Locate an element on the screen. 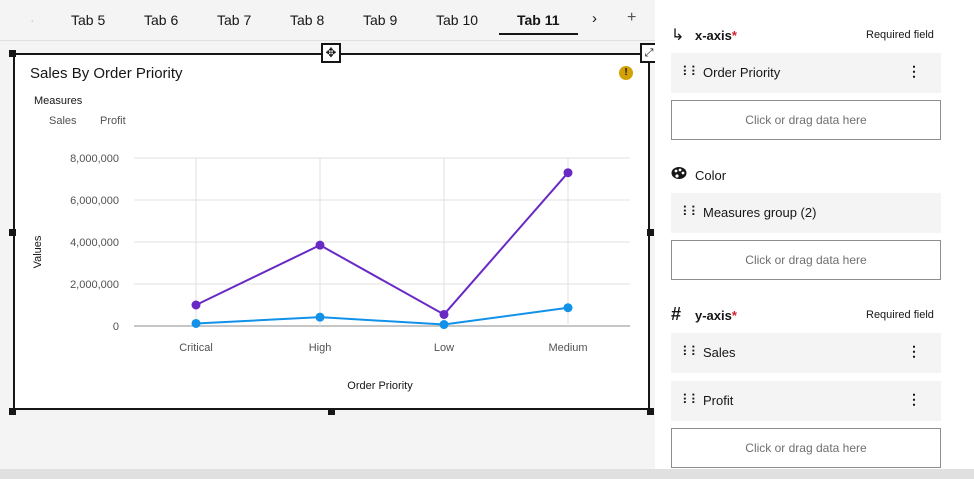 The width and height of the screenshot is (974, 479). y-tick-label: 4,000,000 is located at coordinates (94, 243).